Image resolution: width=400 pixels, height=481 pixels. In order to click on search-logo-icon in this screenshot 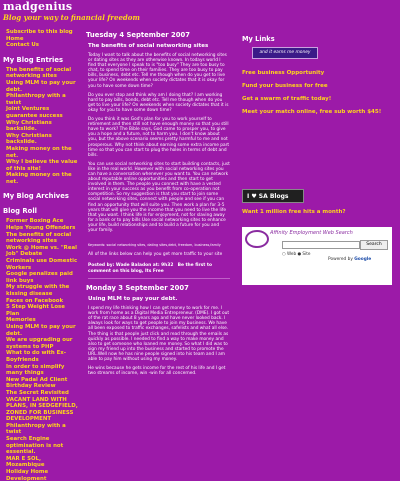, I will do `click(257, 239)`.